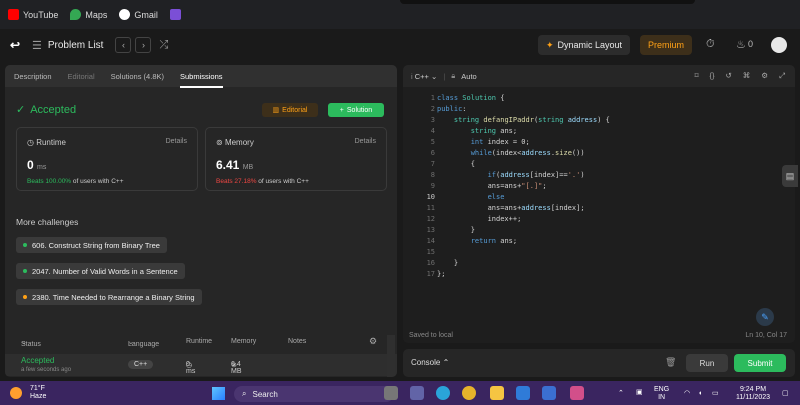 The image size is (800, 405). I want to click on more-challenges-heading: More challenges, so click(47, 222).